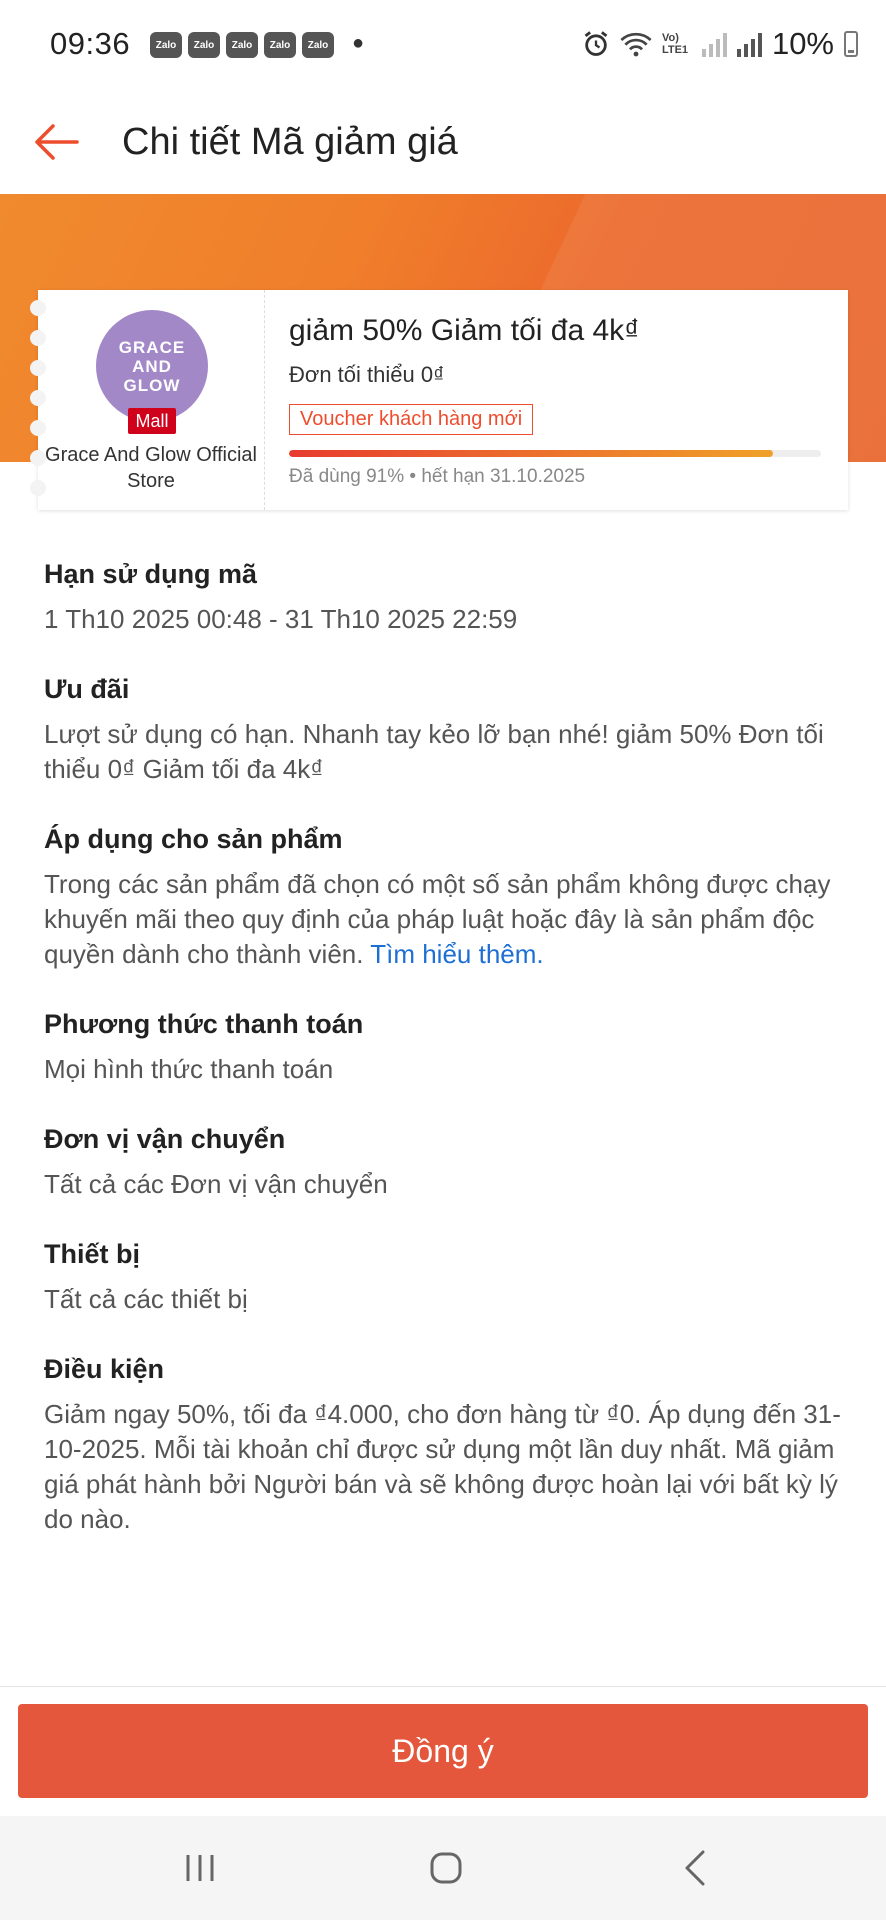  What do you see at coordinates (87, 689) in the screenshot?
I see `section-title: Ưu đãi` at bounding box center [87, 689].